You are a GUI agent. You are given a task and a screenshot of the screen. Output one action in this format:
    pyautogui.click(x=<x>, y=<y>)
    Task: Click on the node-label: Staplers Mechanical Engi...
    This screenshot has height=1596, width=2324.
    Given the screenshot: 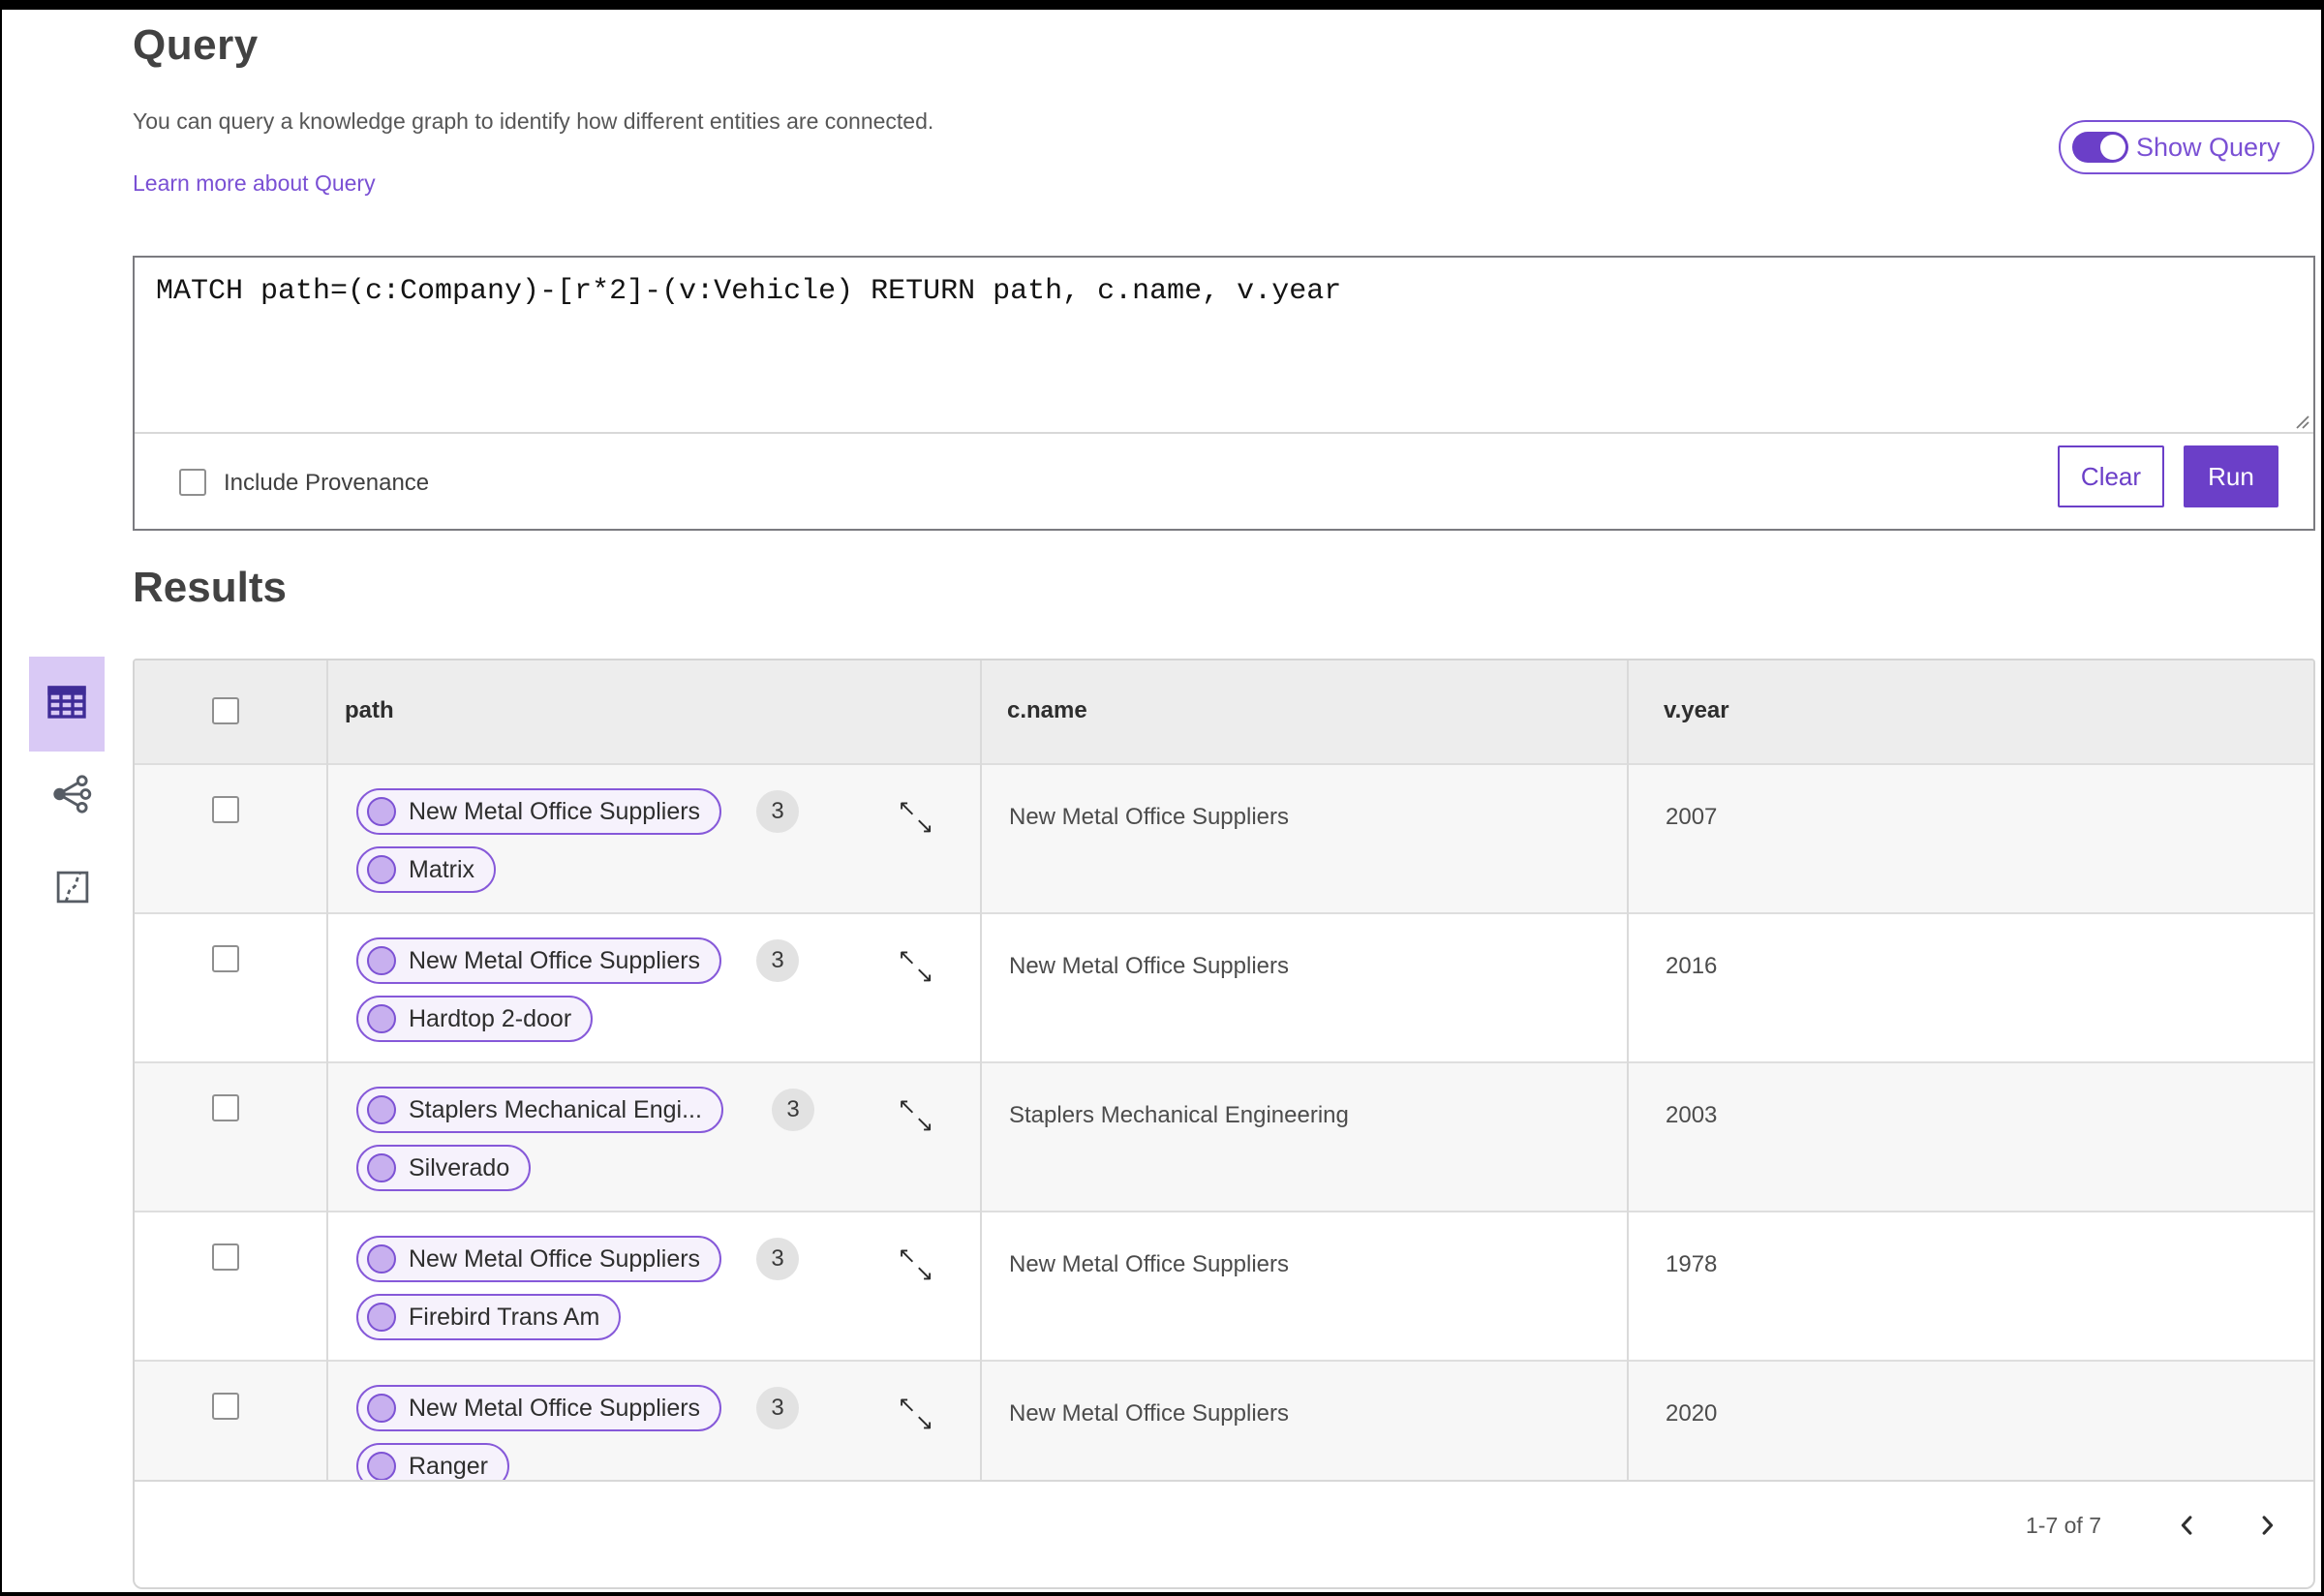 What is the action you would take?
    pyautogui.click(x=556, y=1109)
    